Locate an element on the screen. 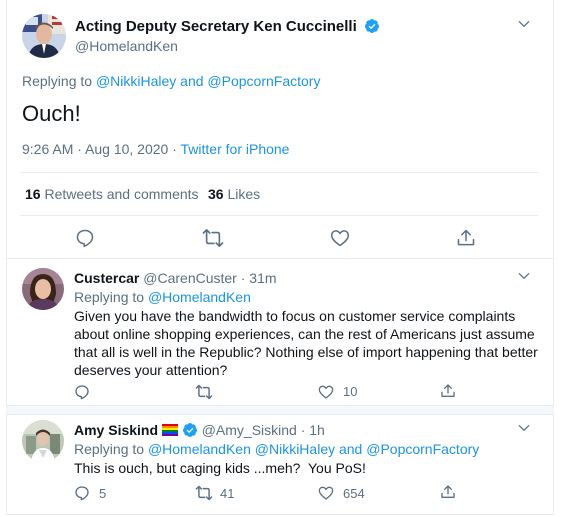  rainbow-flag-icon is located at coordinates (169, 430).